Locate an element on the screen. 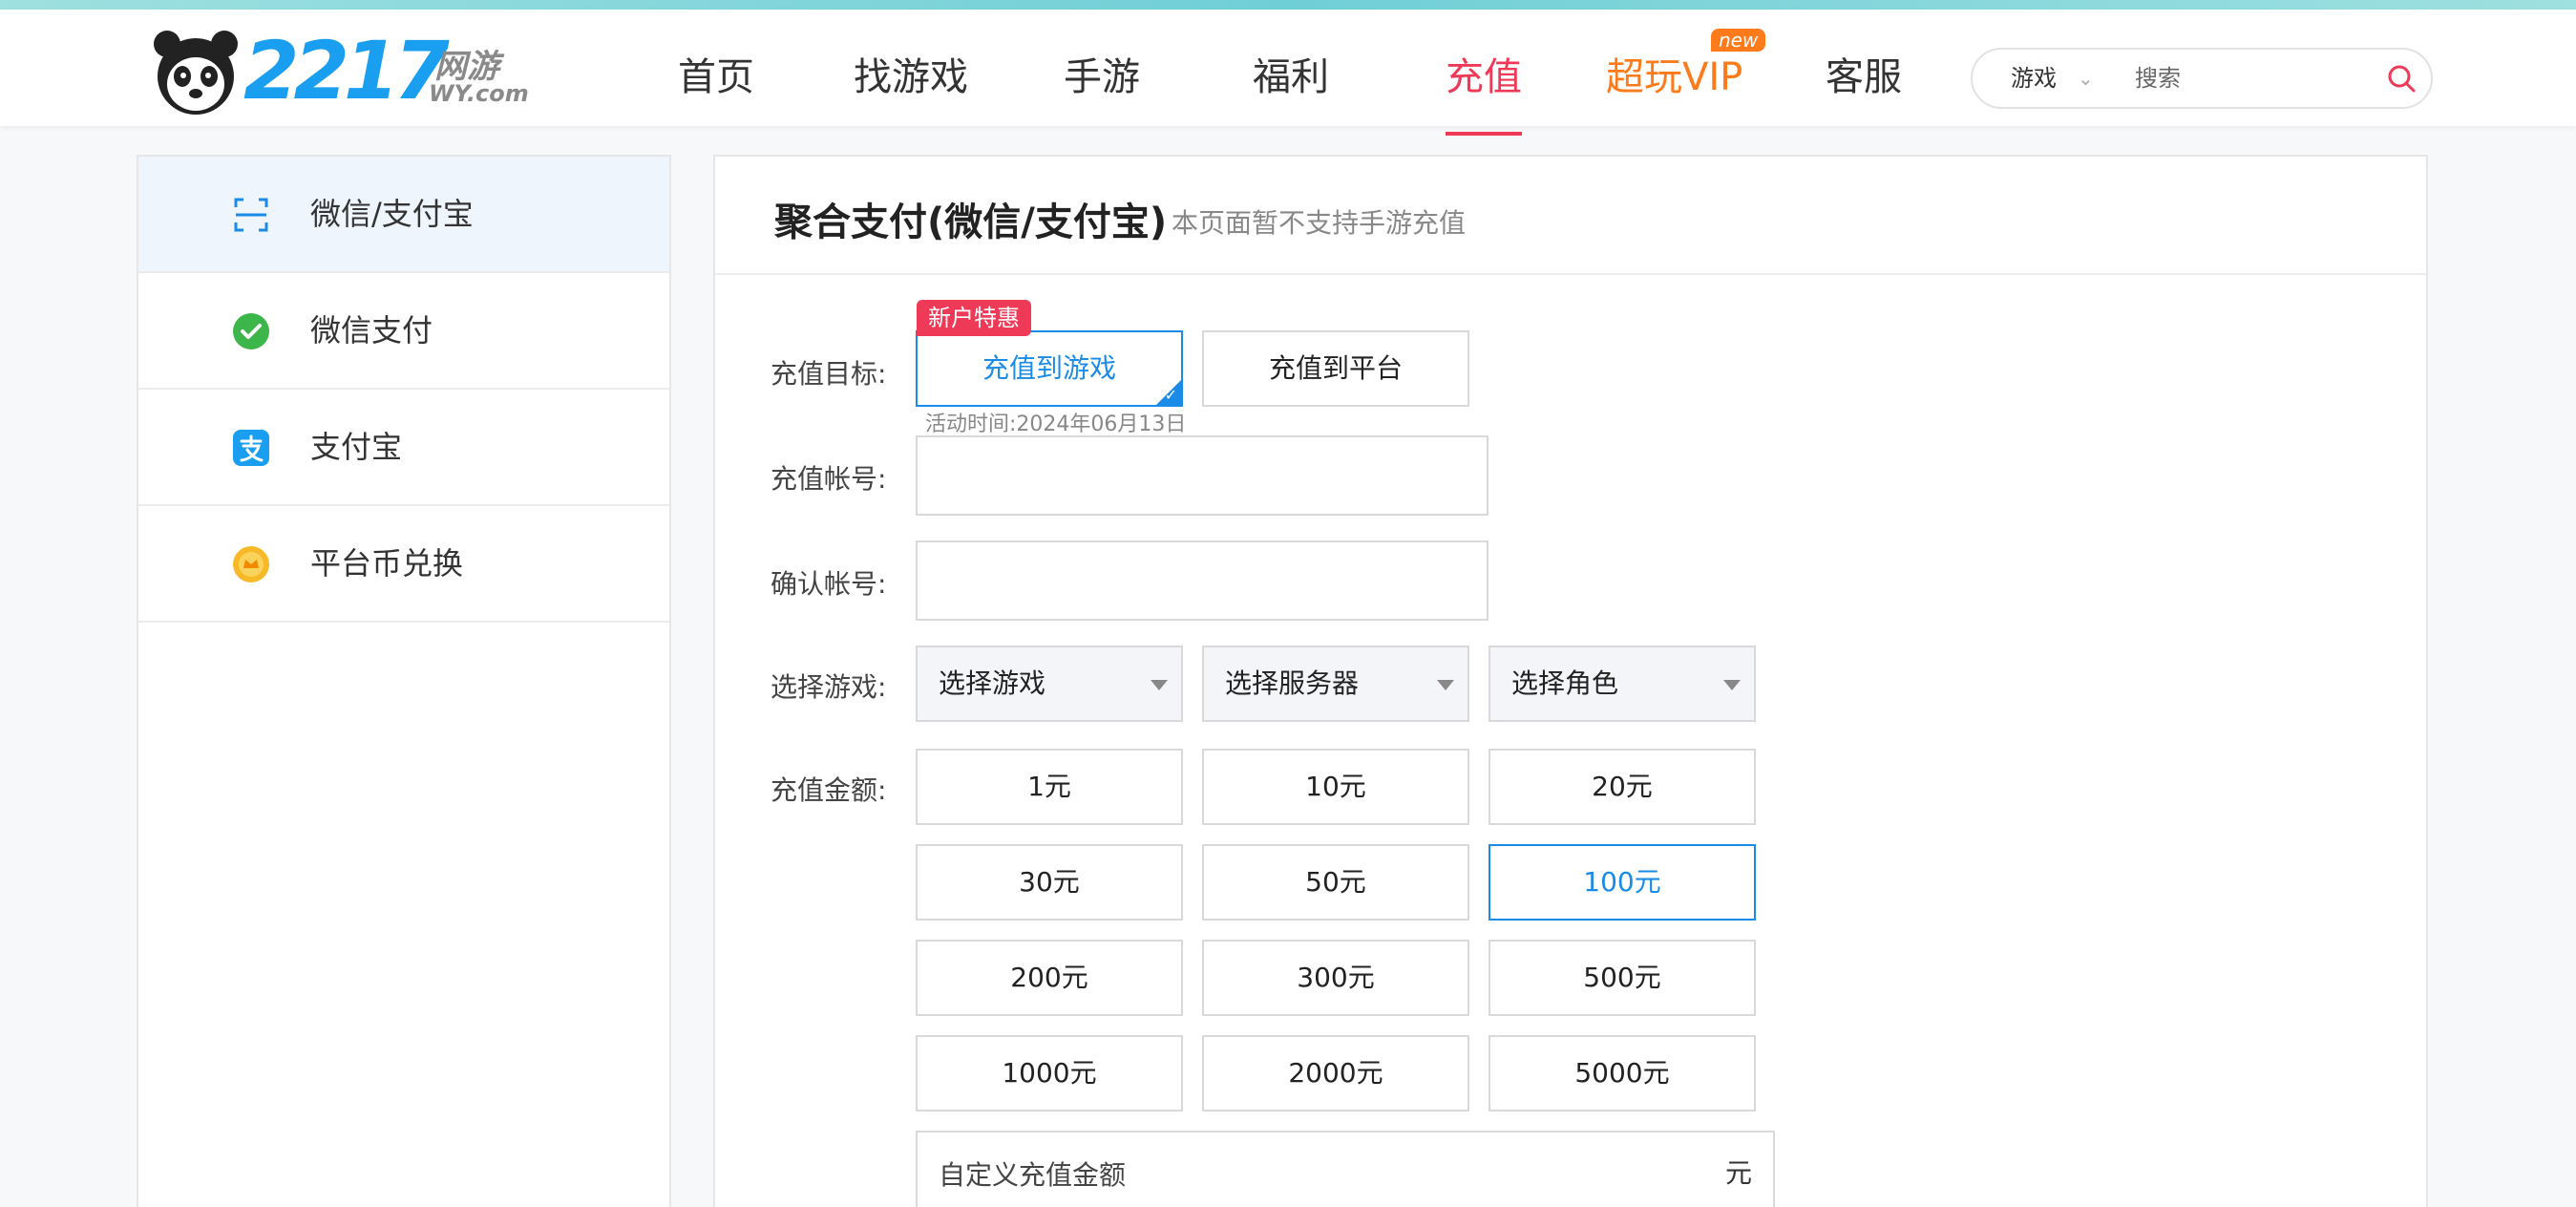 The image size is (2576, 1207). amount-option: 10元 is located at coordinates (1335, 787).